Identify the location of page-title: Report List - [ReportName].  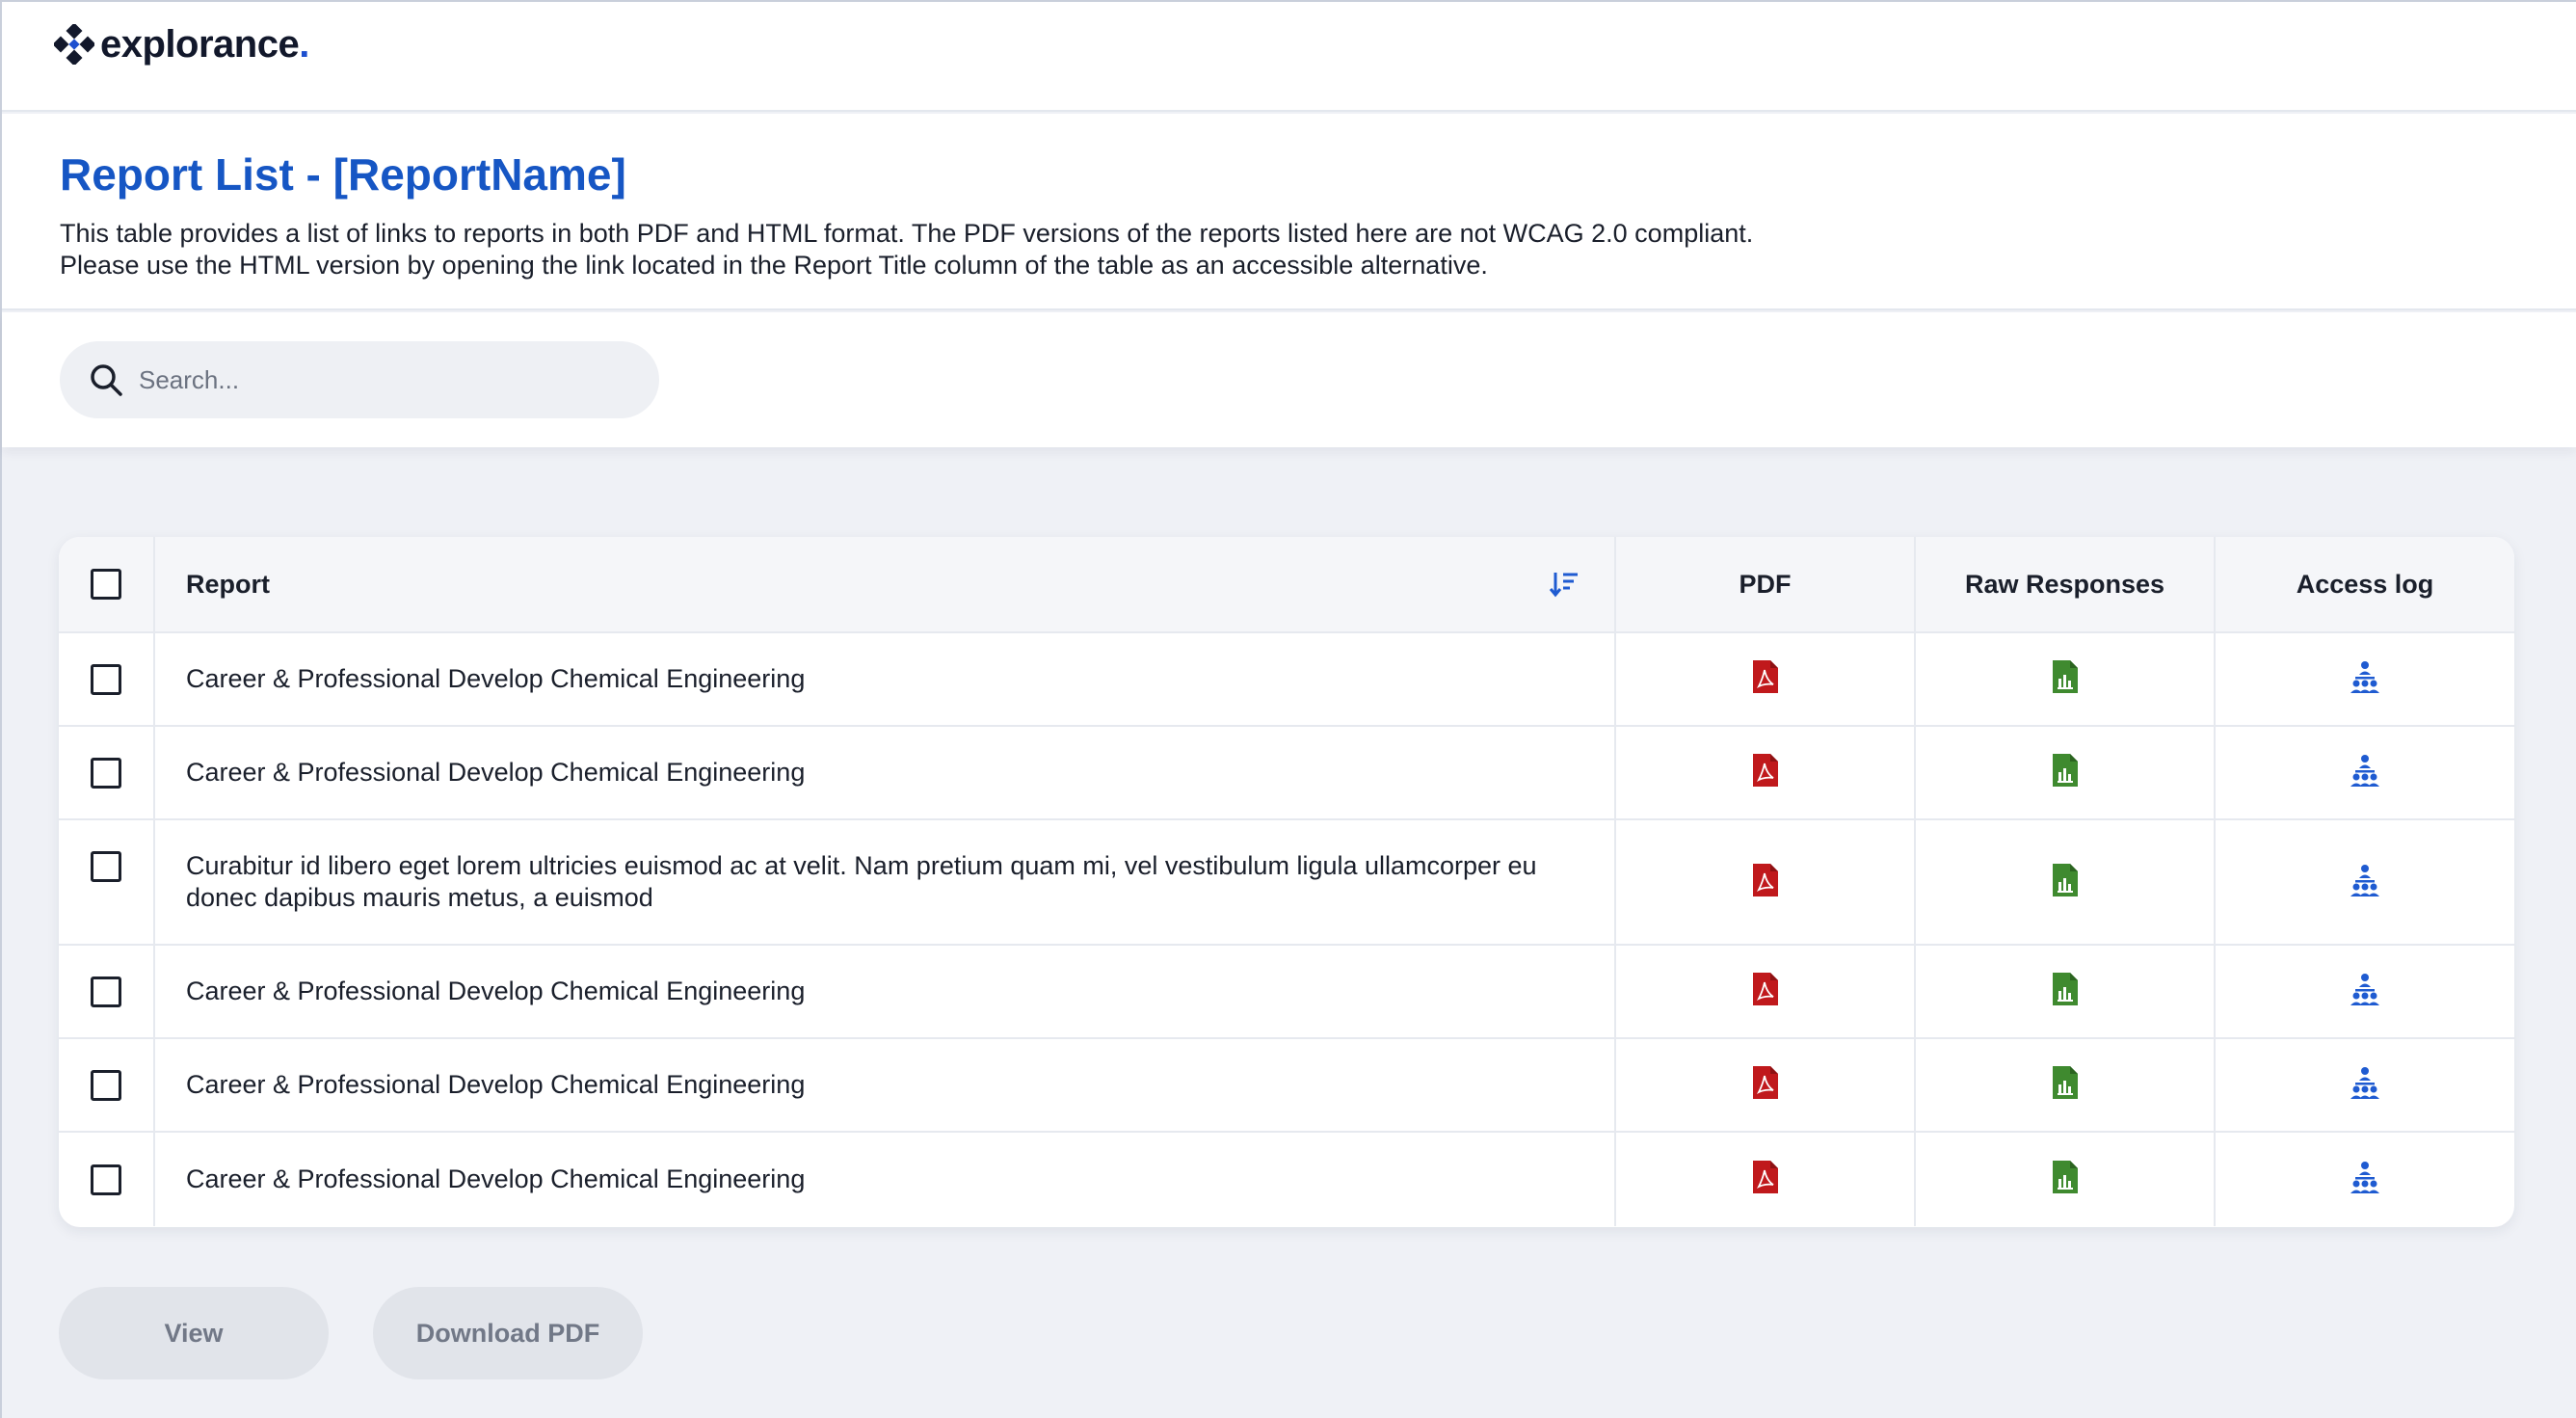
(343, 174).